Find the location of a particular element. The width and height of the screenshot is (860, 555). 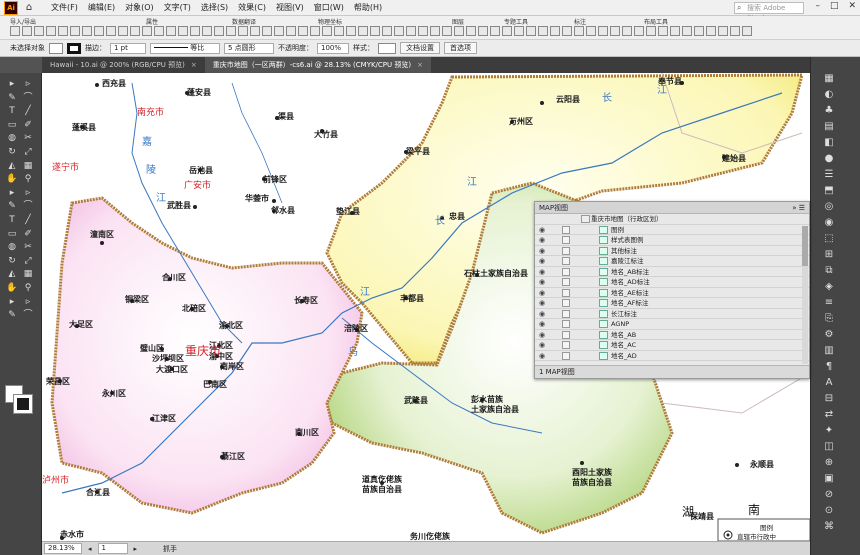

dock-panel-icon: ⊙ is located at coordinates (829, 511).